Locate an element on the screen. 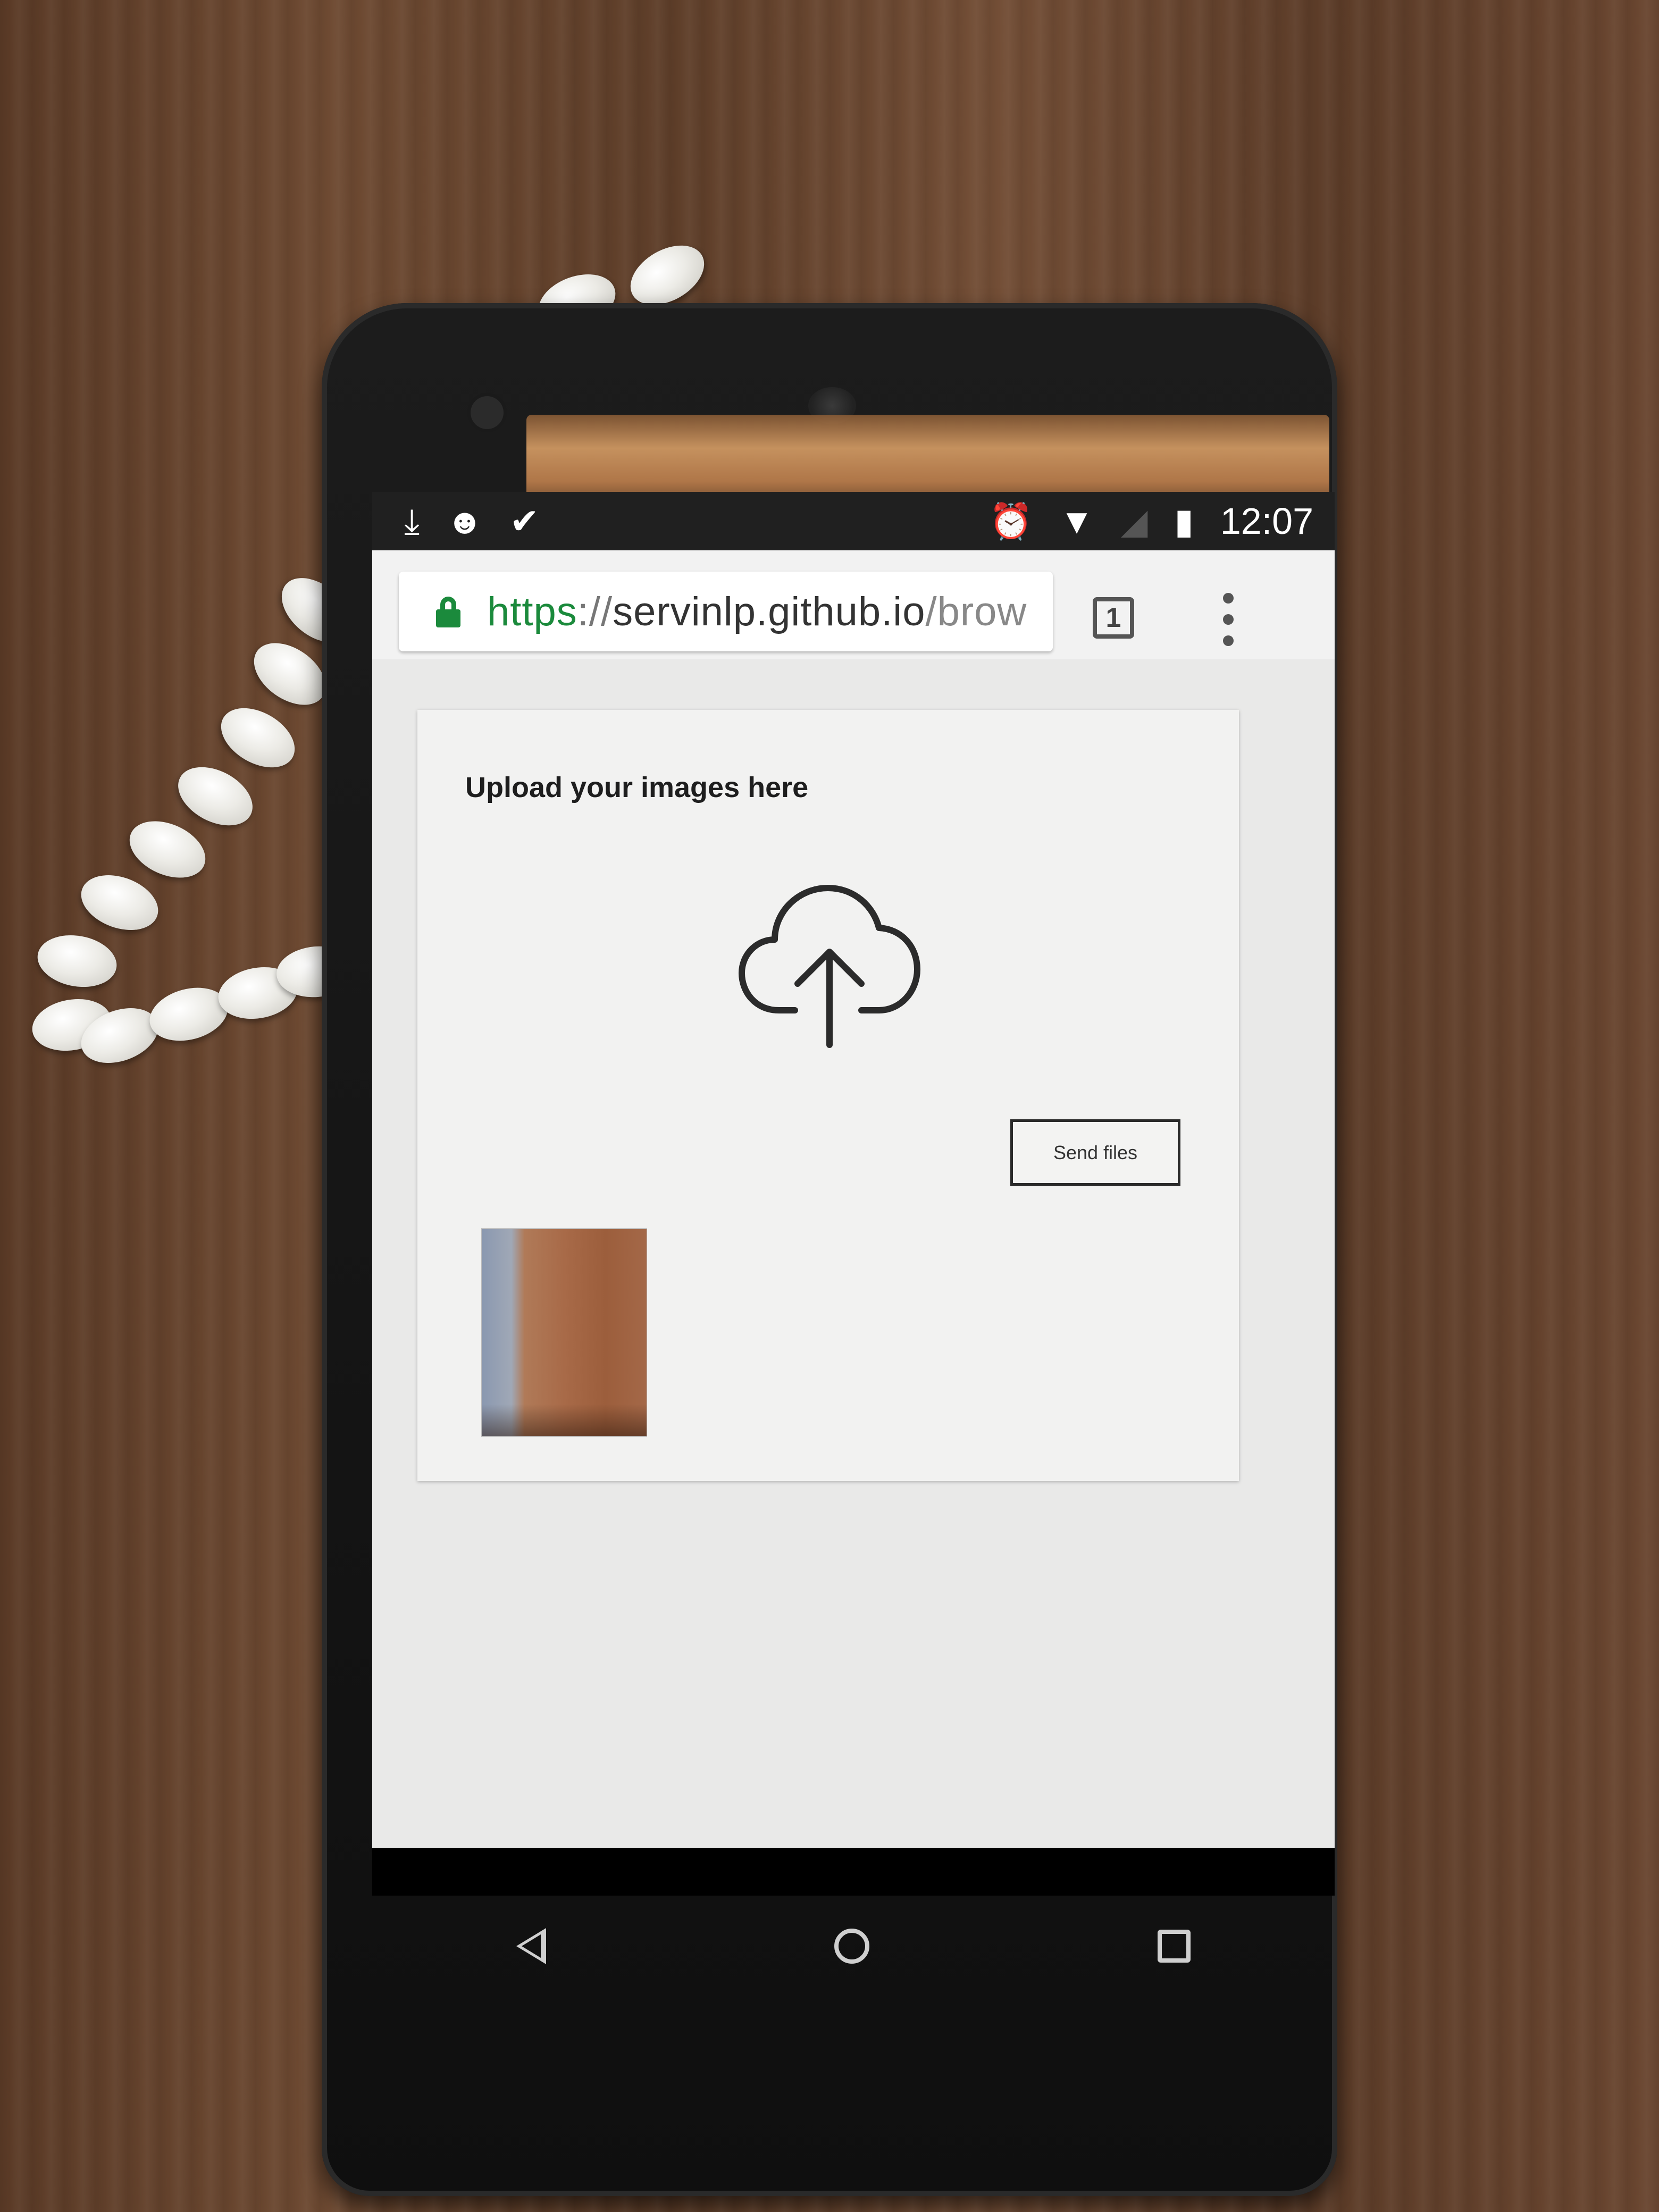 This screenshot has width=1659, height=2212. android-icon: ☻ is located at coordinates (464, 521).